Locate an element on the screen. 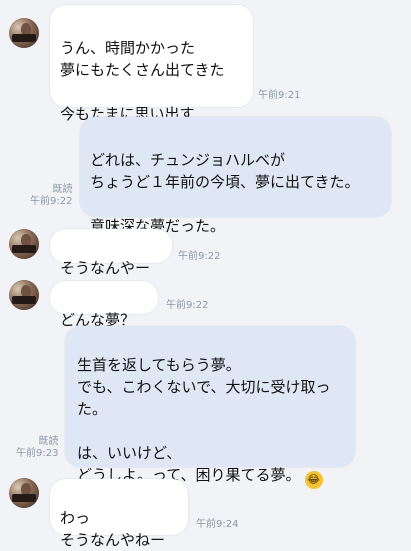  message-text: うん、時間かかった 夢にもたくさん出てきた 今もたまに思い出す is located at coordinates (142, 81).